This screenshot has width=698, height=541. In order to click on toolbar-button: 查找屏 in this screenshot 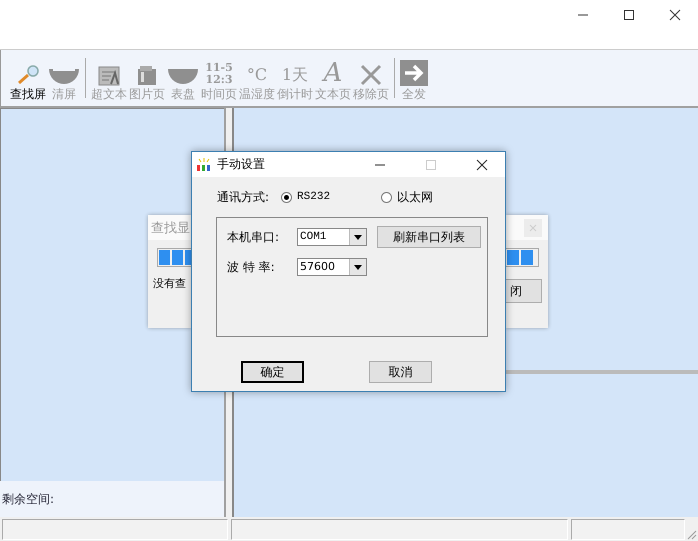, I will do `click(28, 80)`.